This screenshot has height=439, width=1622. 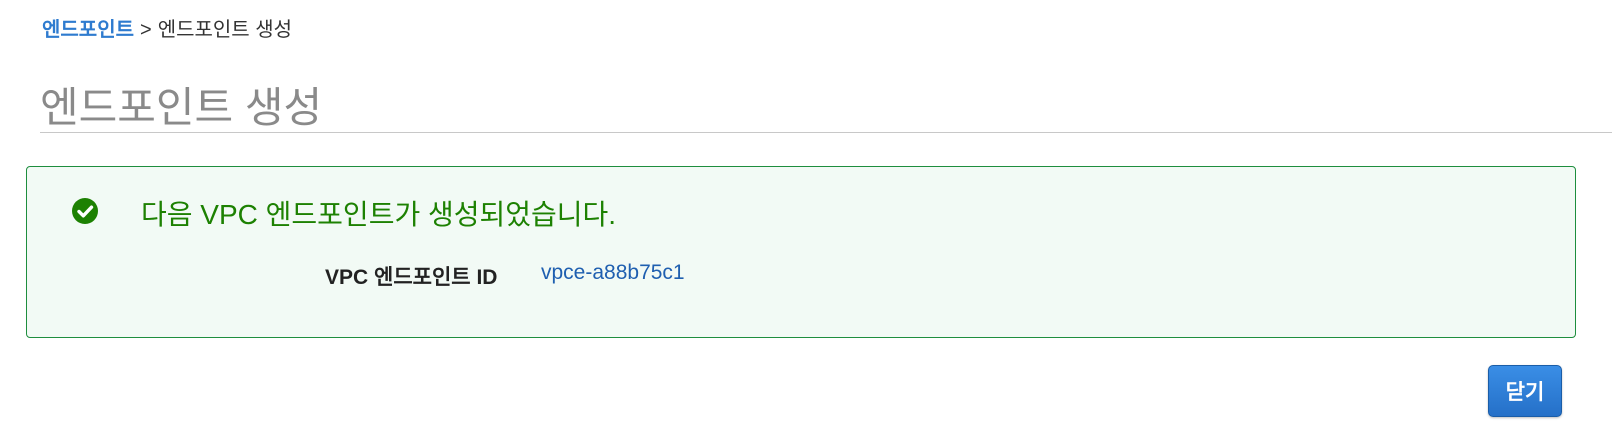 I want to click on check-circle-icon, so click(x=85, y=211).